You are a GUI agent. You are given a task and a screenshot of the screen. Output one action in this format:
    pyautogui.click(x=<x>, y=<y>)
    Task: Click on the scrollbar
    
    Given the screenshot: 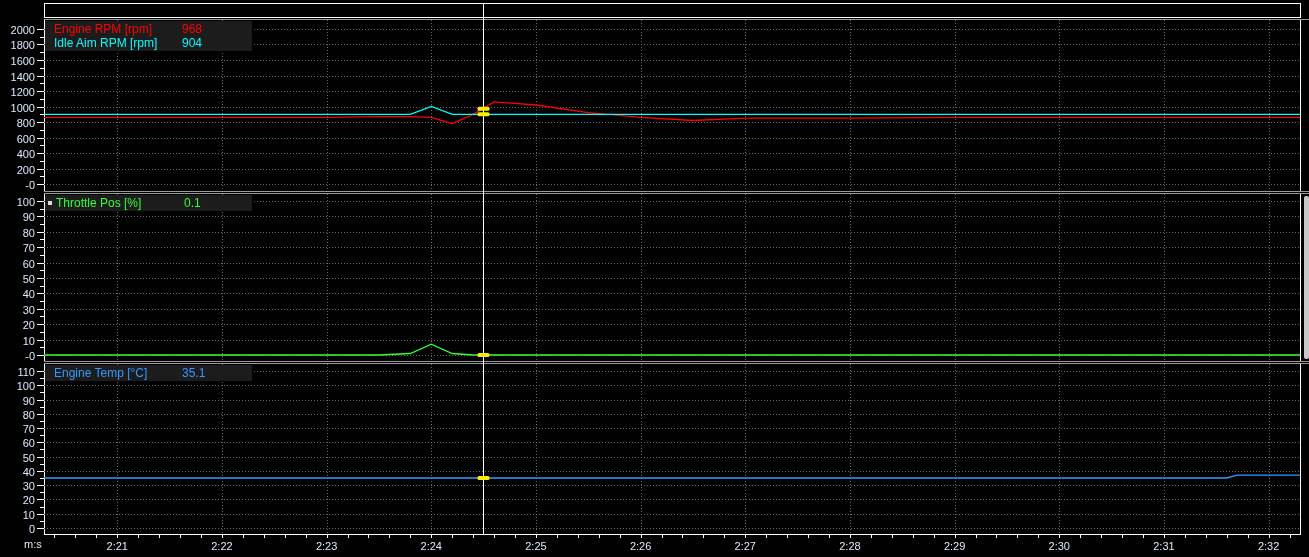 What is the action you would take?
    pyautogui.click(x=1306, y=277)
    